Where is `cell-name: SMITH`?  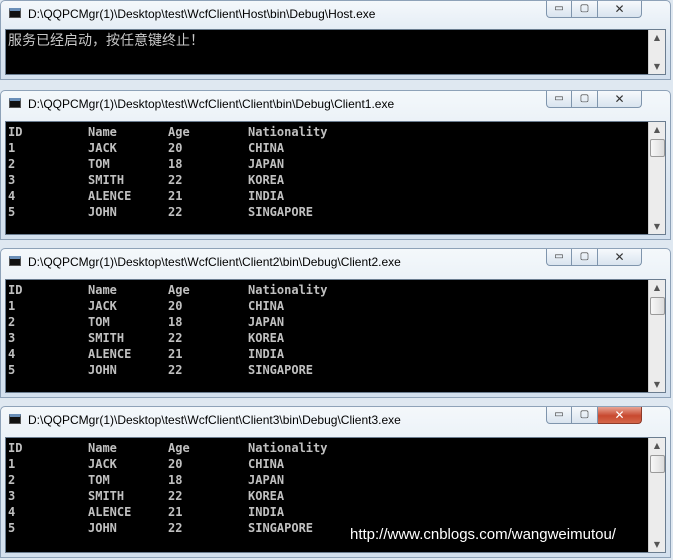
cell-name: SMITH is located at coordinates (106, 496).